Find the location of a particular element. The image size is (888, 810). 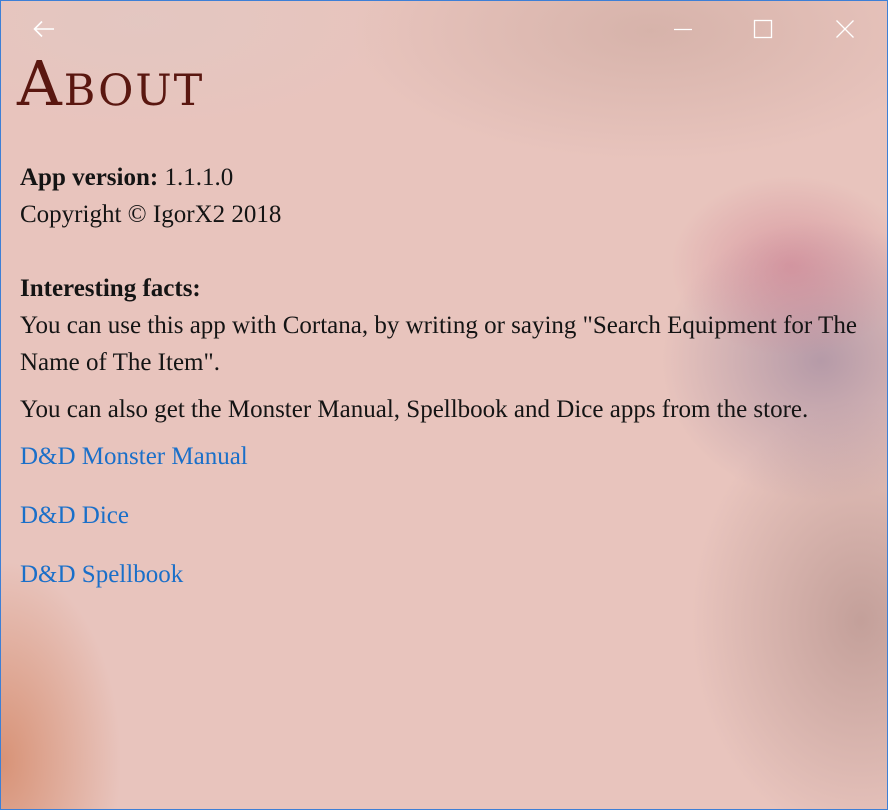

close-icon is located at coordinates (845, 29).